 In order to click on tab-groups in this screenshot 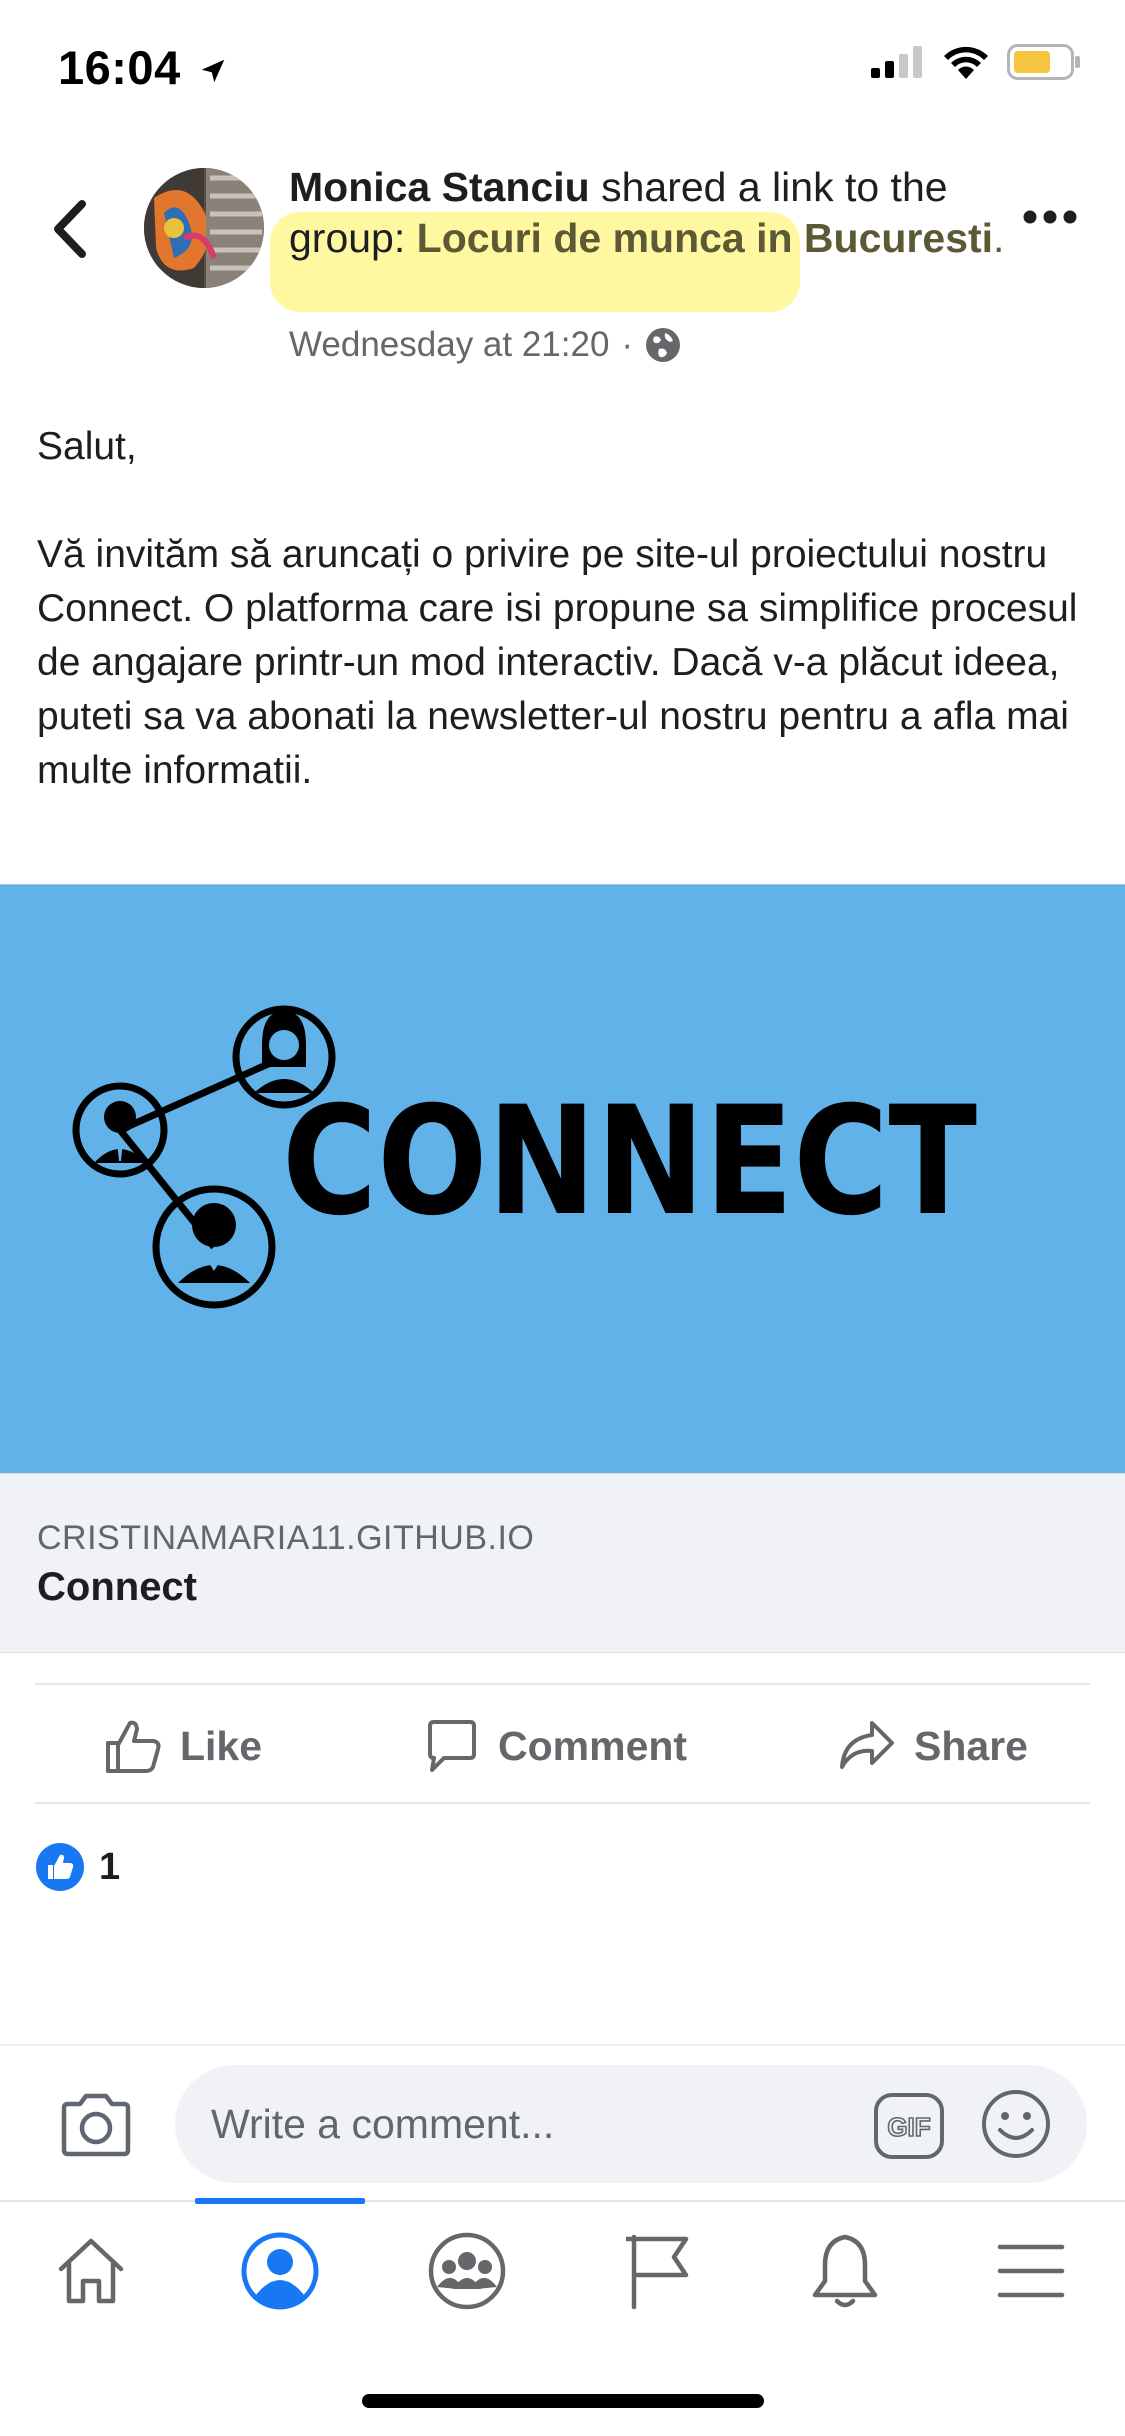, I will do `click(467, 2271)`.